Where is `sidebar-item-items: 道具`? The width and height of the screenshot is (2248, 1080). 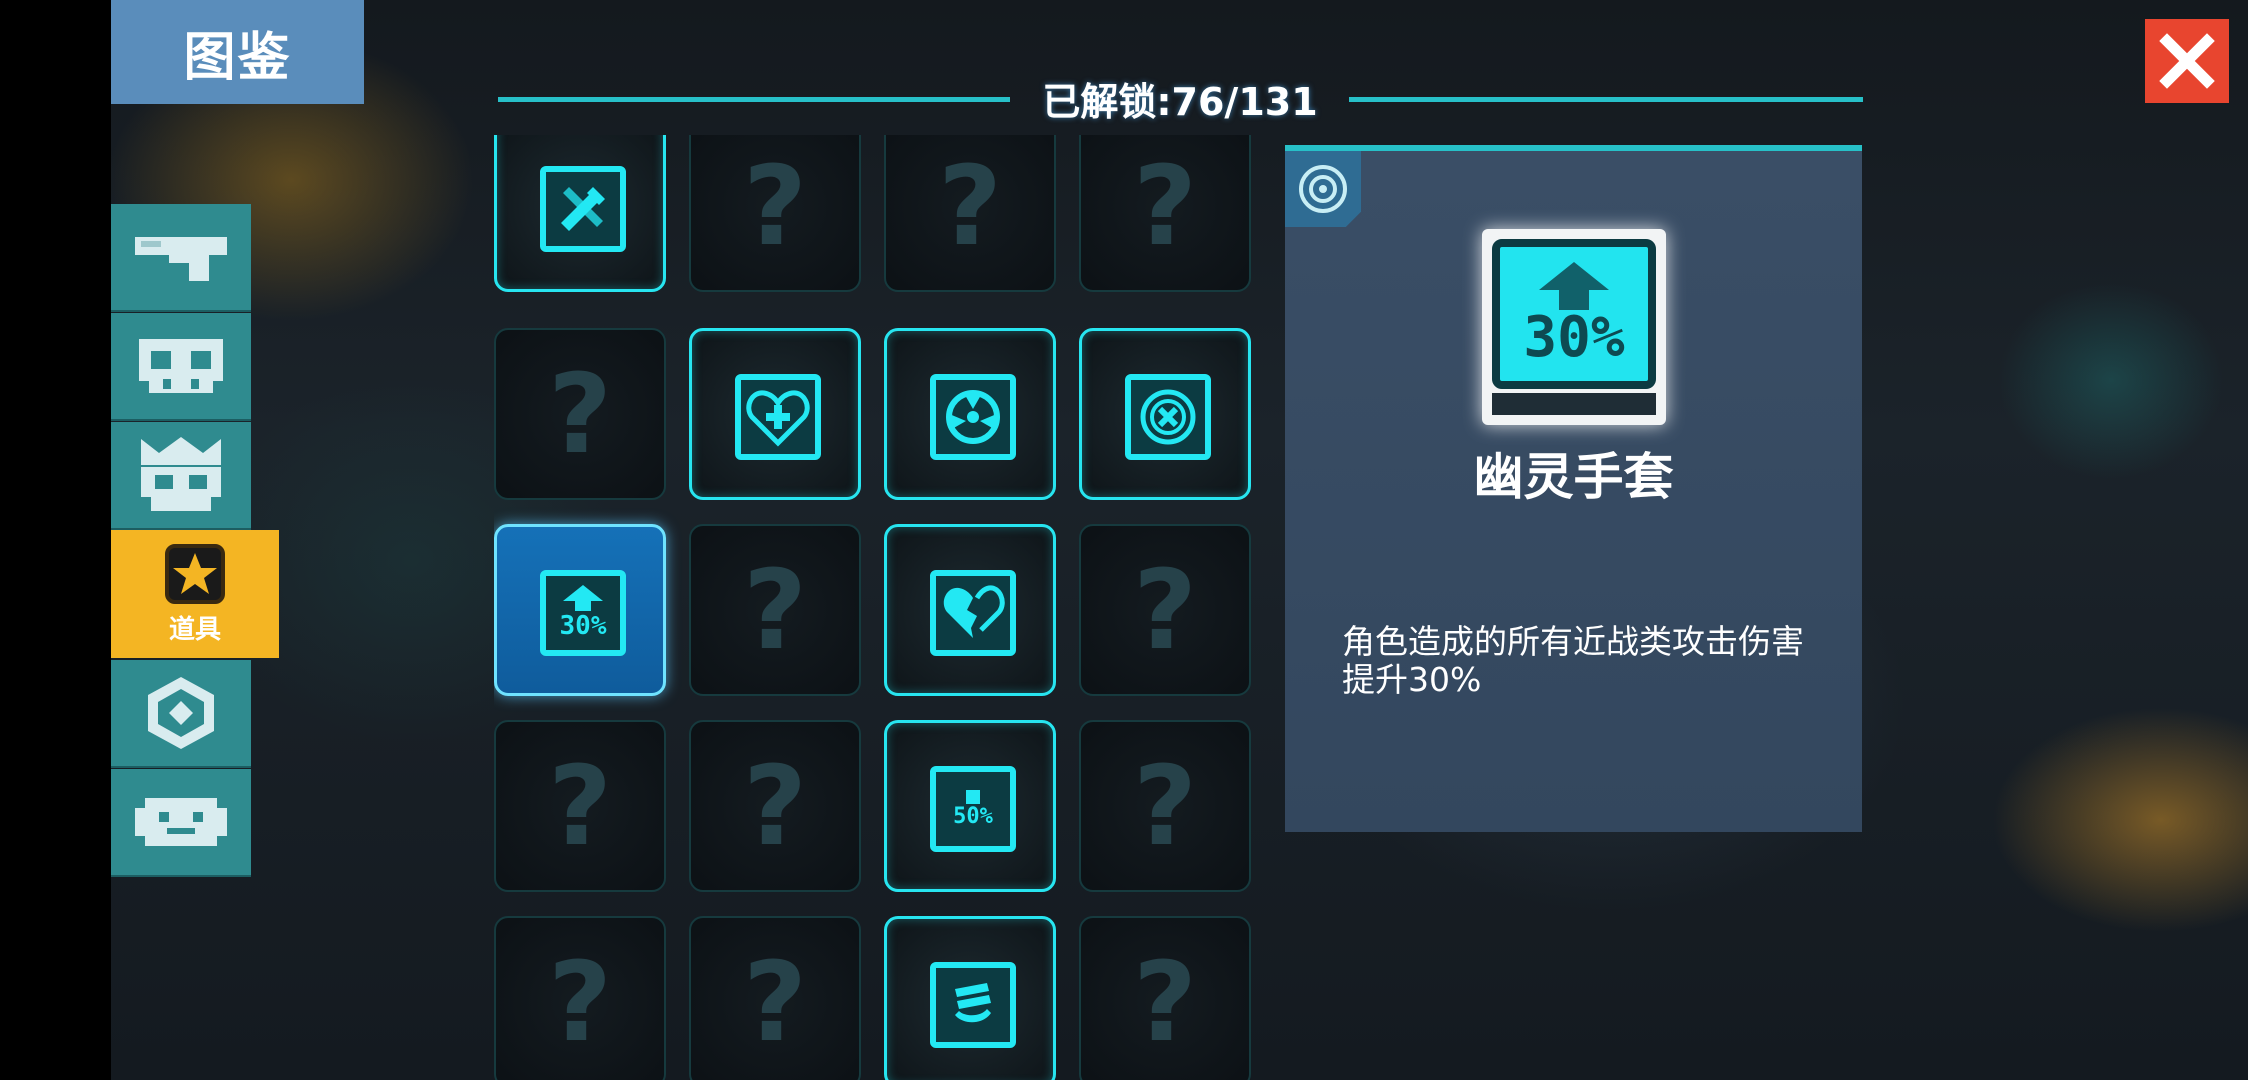
sidebar-item-items: 道具 is located at coordinates (195, 594).